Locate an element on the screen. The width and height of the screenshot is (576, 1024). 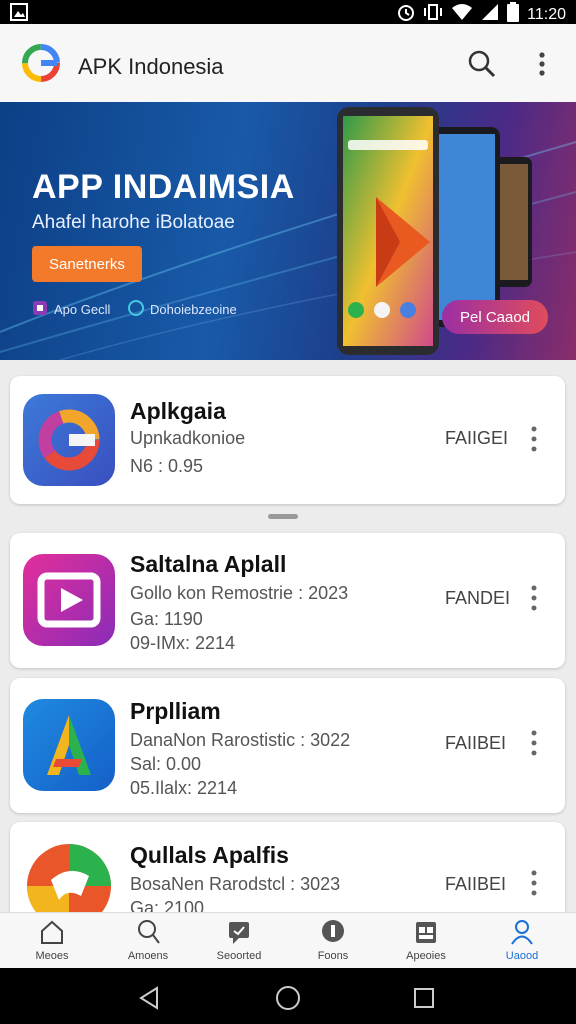
vibrate-icon is located at coordinates (433, 14).